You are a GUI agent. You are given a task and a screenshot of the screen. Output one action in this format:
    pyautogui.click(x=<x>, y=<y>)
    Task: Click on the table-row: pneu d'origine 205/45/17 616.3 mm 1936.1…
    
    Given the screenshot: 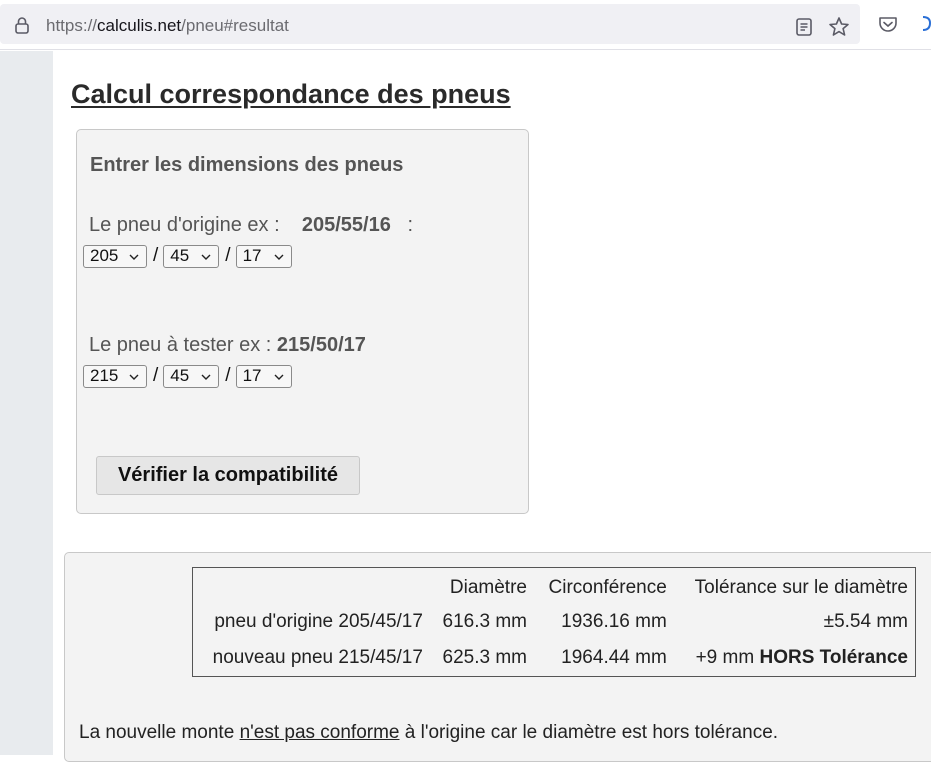 What is the action you would take?
    pyautogui.click(x=554, y=622)
    